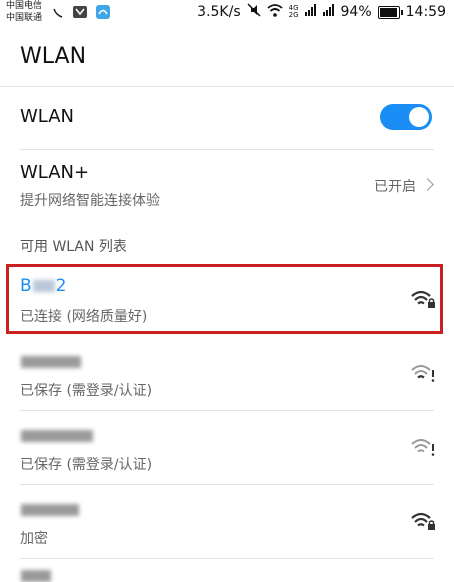 Image resolution: width=454 pixels, height=582 pixels. Describe the element at coordinates (24, 6) in the screenshot. I see `carrier-1: 中国电信` at that location.